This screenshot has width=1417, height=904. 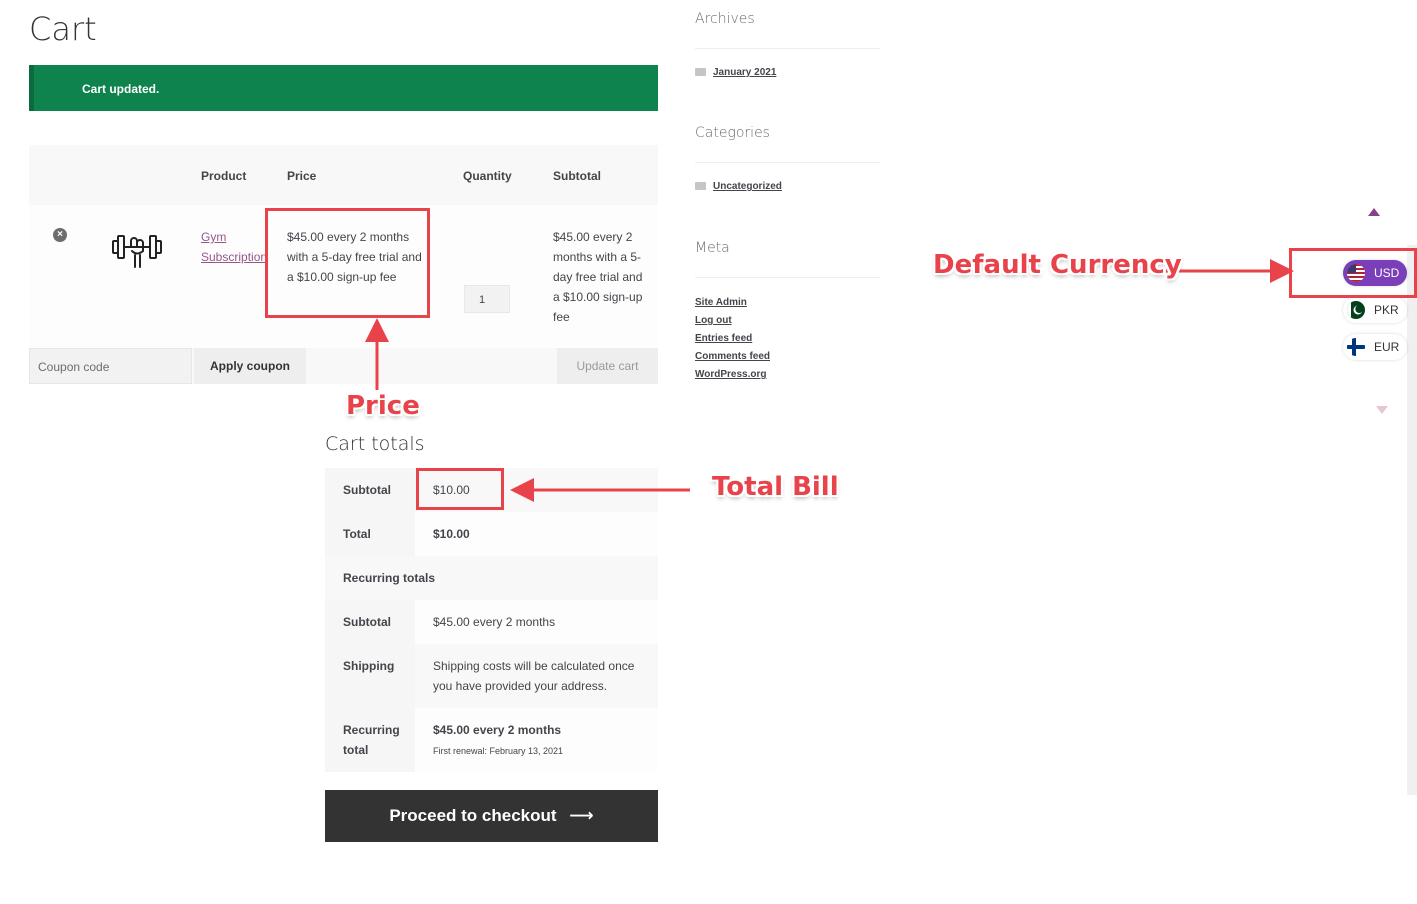 What do you see at coordinates (1057, 265) in the screenshot?
I see `default-currency-annotation: Default Currency` at bounding box center [1057, 265].